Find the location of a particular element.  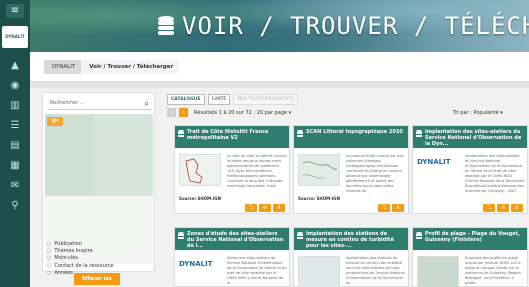

map-area is located at coordinates (69, 155).